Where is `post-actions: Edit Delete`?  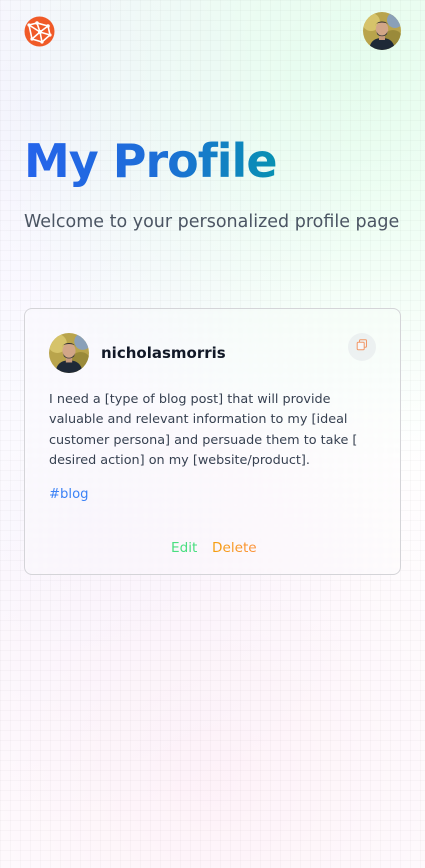
post-actions: Edit Delete is located at coordinates (212, 550).